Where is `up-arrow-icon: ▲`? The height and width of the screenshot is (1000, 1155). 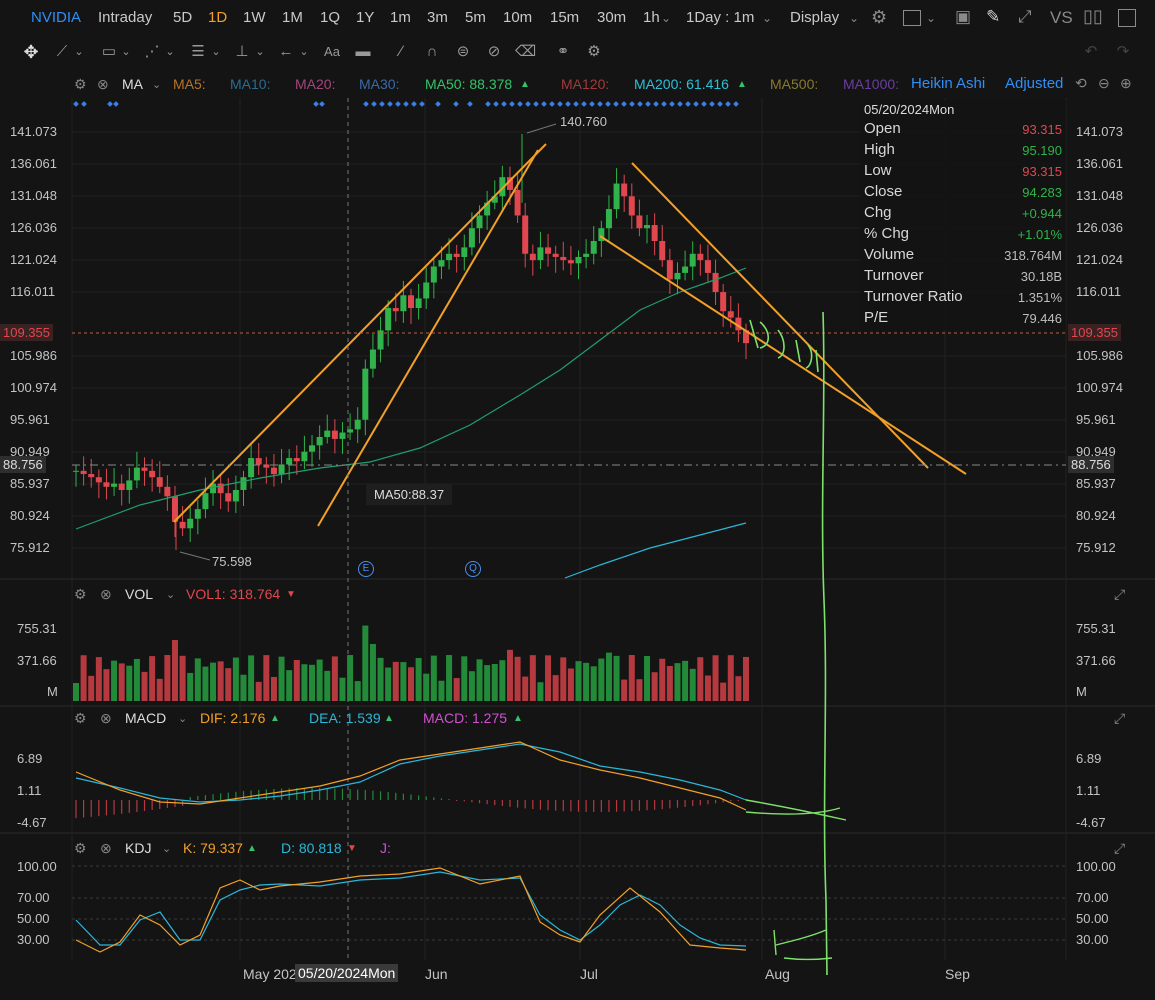
up-arrow-icon: ▲ is located at coordinates (525, 84).